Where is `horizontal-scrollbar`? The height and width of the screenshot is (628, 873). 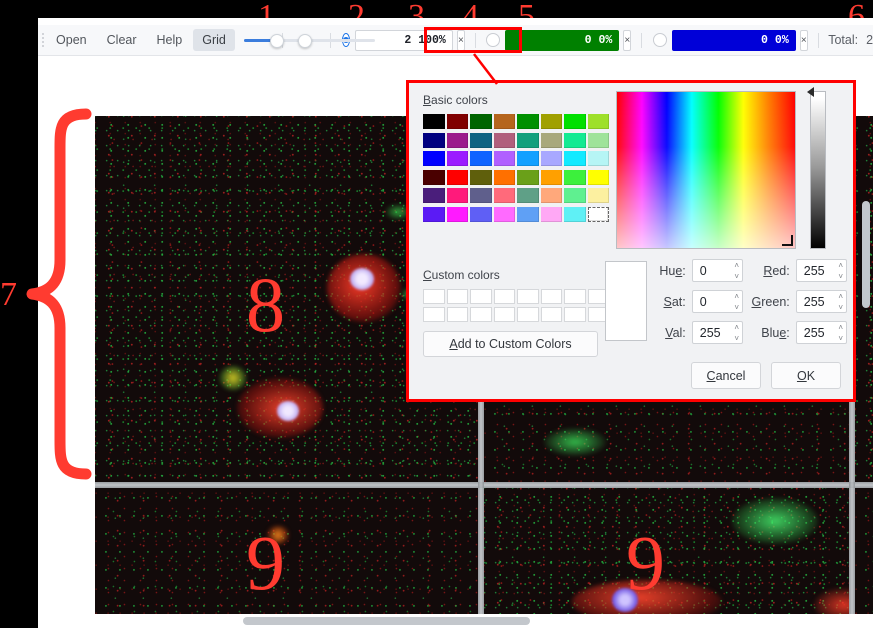 horizontal-scrollbar is located at coordinates (455, 621).